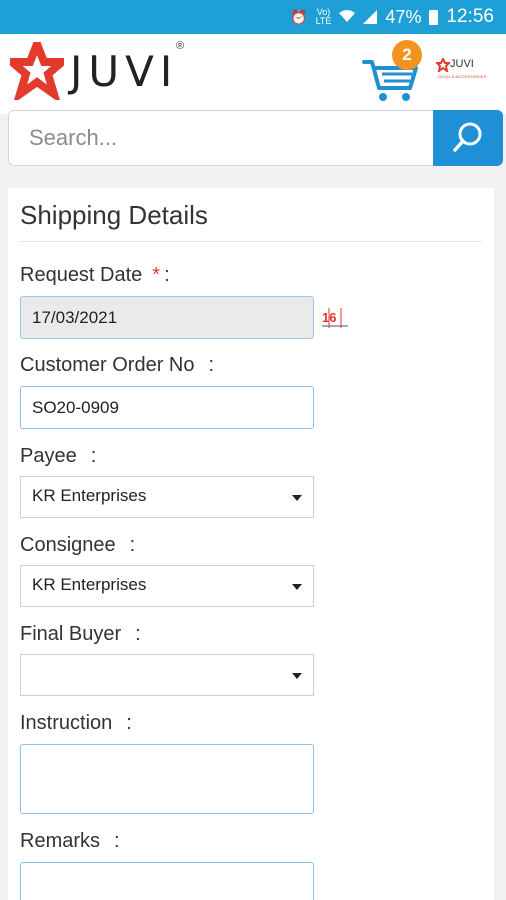 The image size is (506, 900). What do you see at coordinates (407, 55) in the screenshot?
I see `cart-count-badge: 2` at bounding box center [407, 55].